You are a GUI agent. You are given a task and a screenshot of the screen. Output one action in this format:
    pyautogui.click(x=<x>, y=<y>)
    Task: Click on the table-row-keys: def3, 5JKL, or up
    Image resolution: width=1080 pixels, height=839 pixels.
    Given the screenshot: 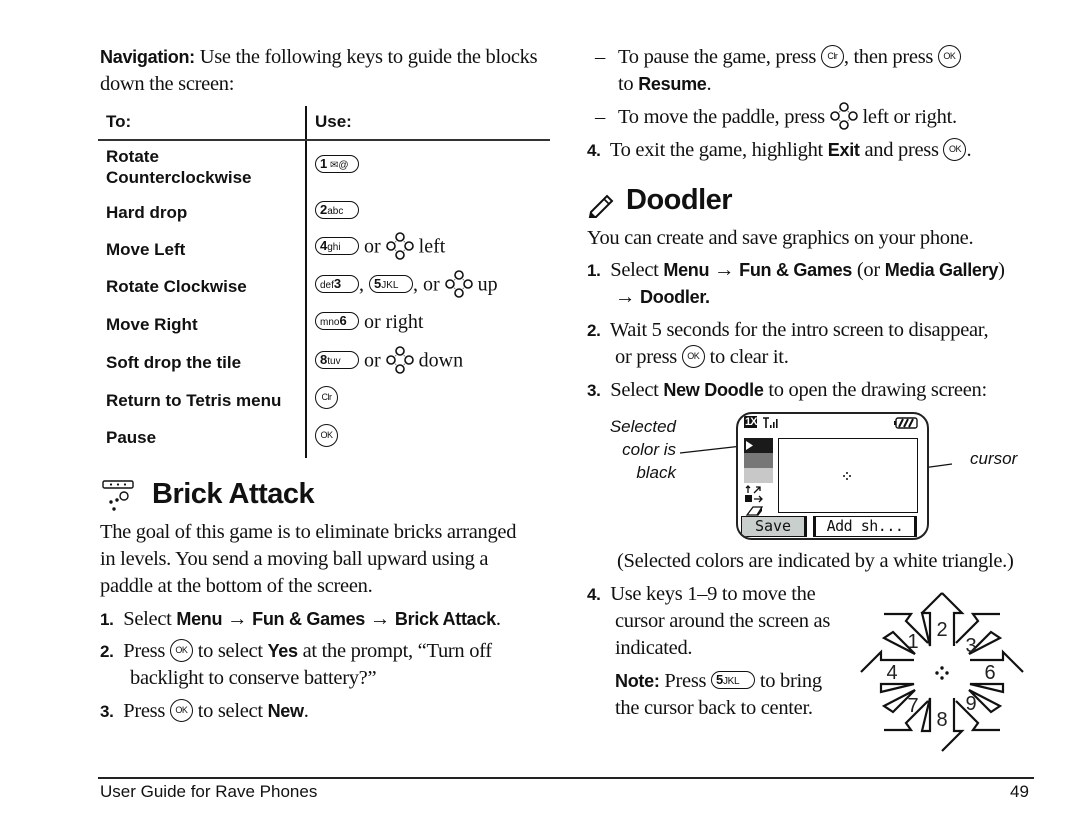 What is the action you would take?
    pyautogui.click(x=406, y=286)
    